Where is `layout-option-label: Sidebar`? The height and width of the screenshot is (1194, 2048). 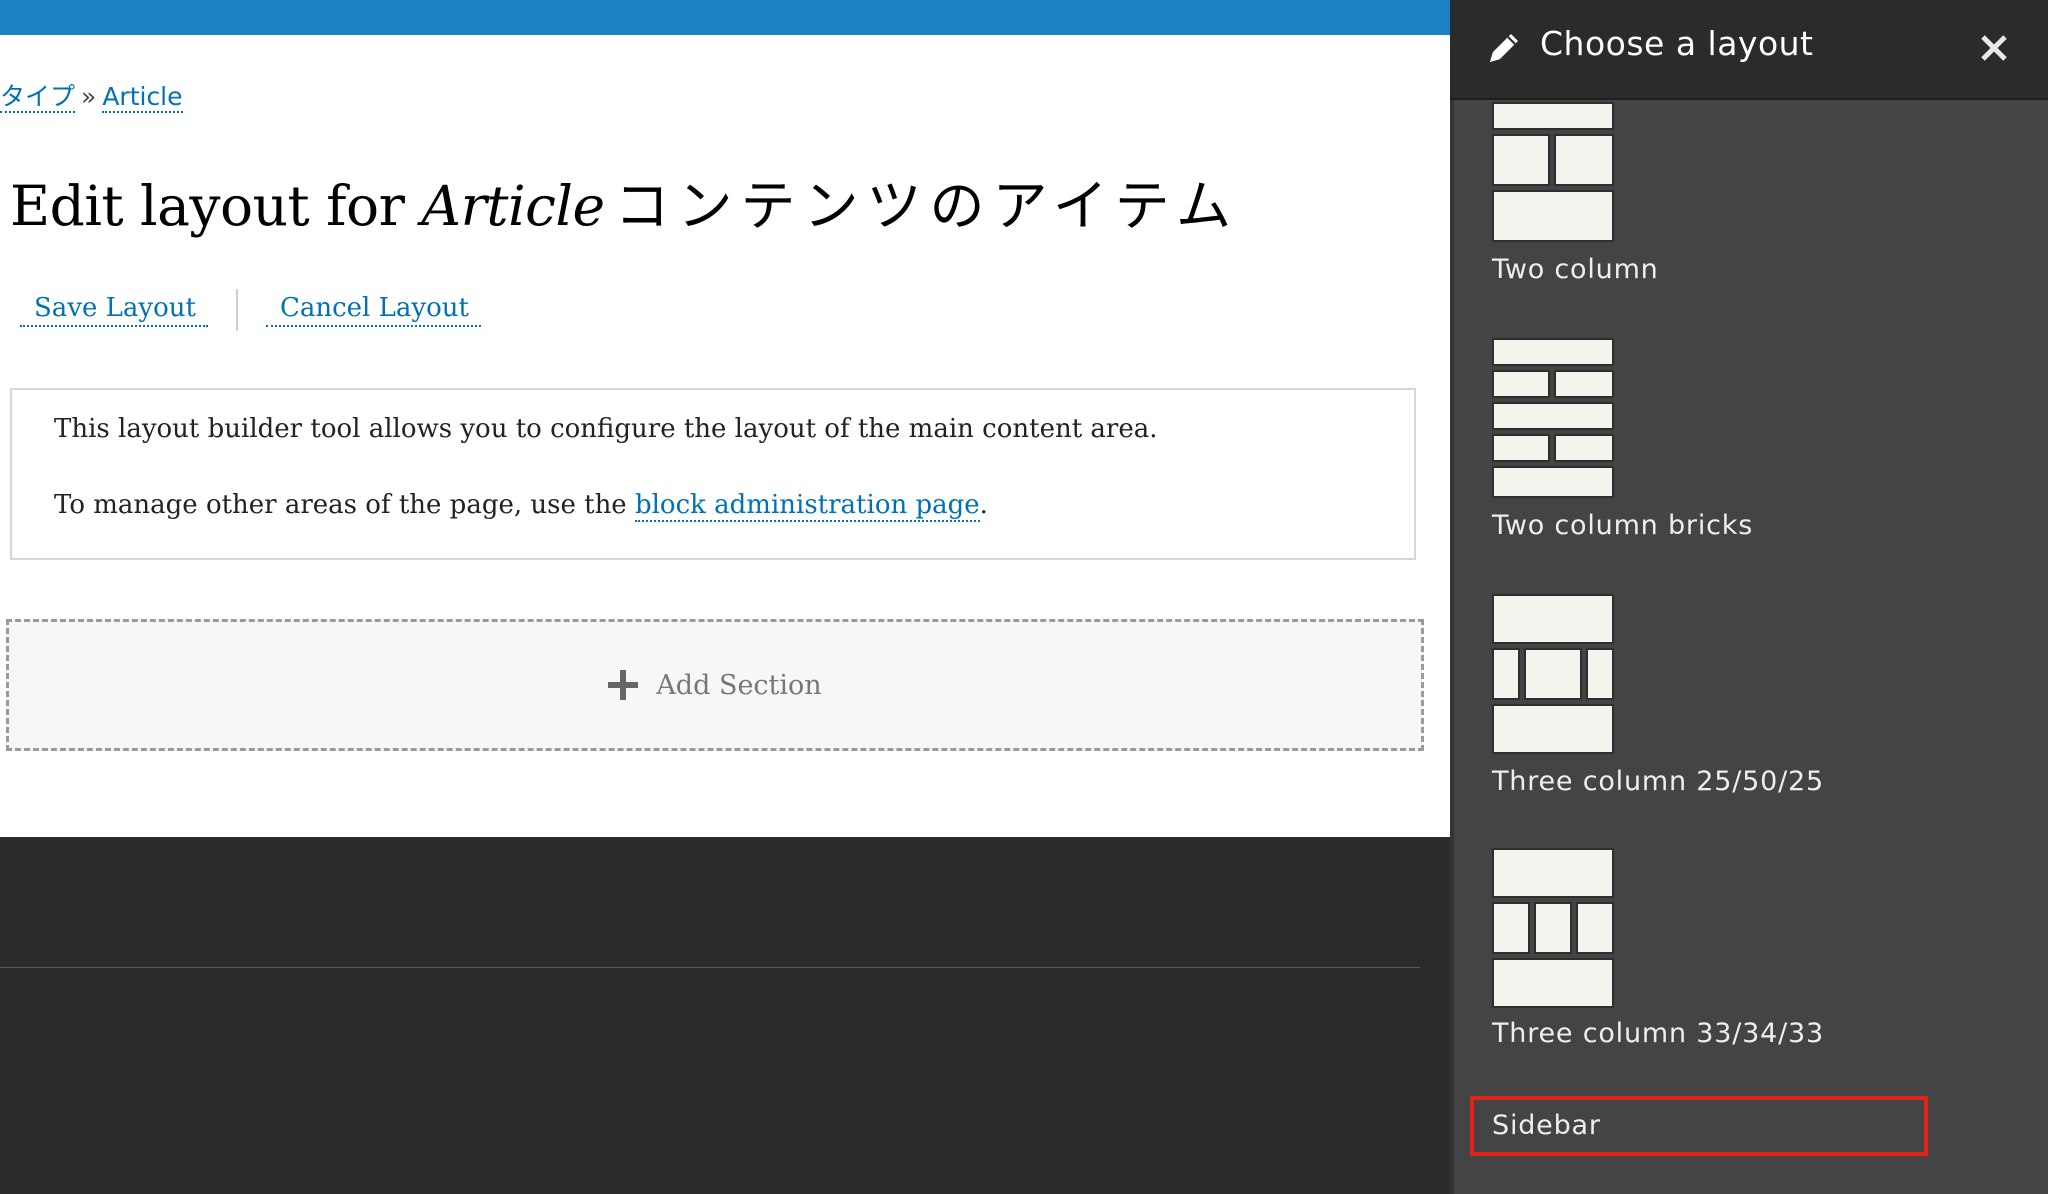 layout-option-label: Sidebar is located at coordinates (1546, 1125).